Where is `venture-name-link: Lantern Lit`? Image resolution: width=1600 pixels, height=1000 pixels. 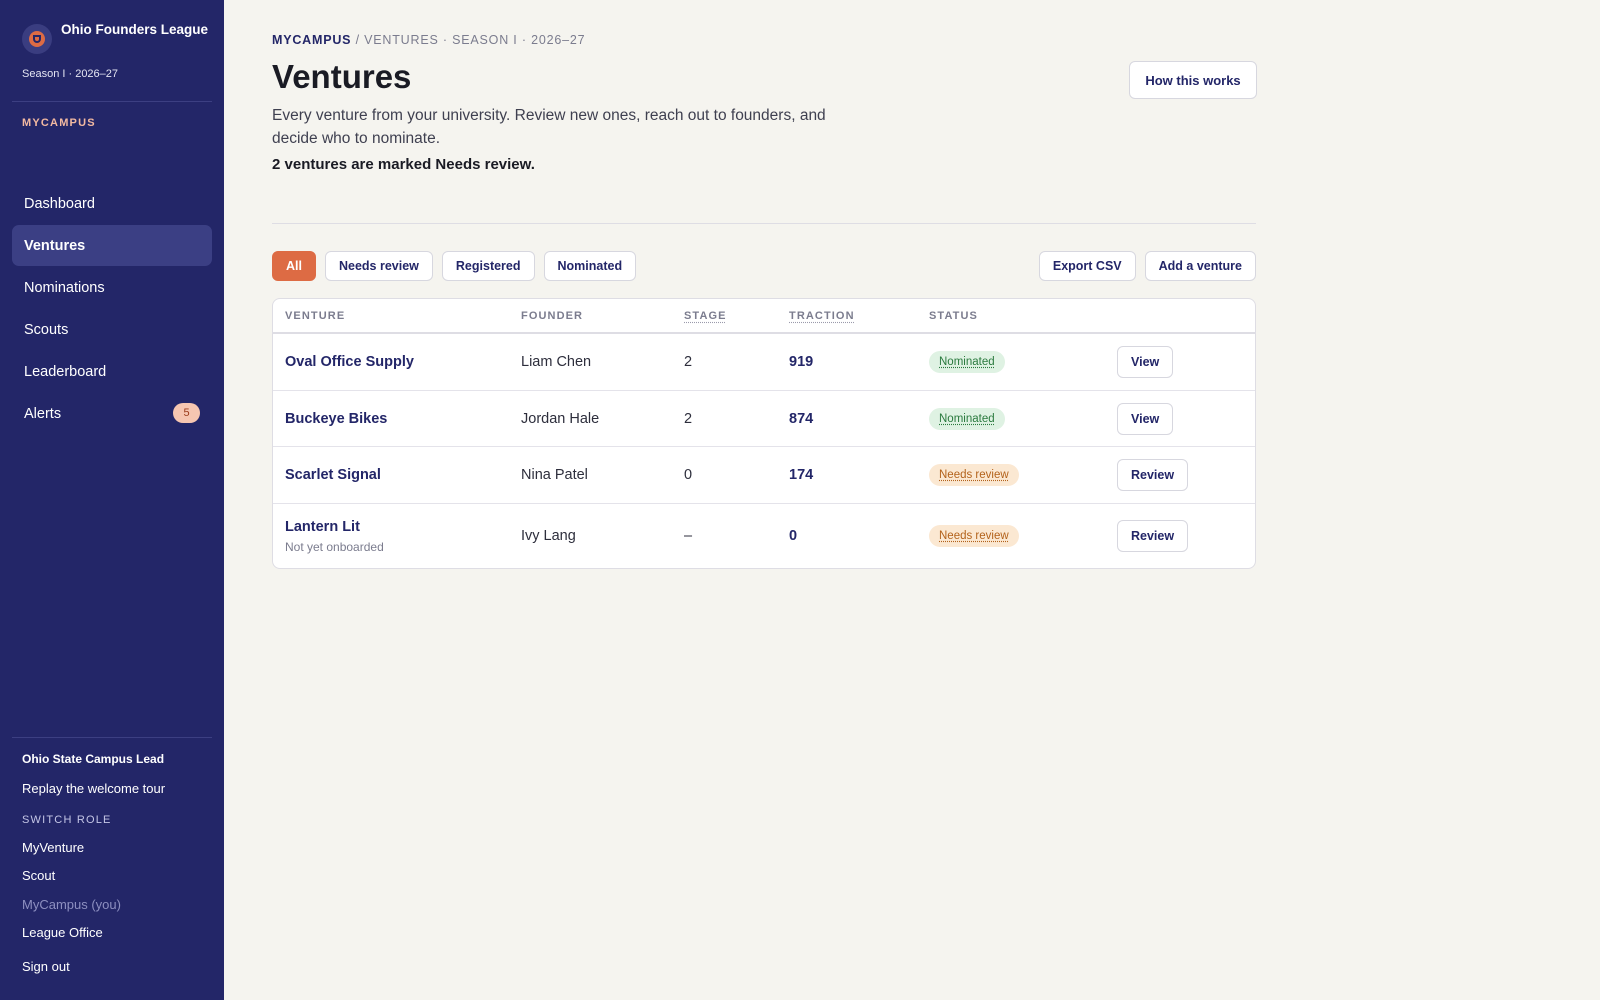 venture-name-link: Lantern Lit is located at coordinates (322, 527).